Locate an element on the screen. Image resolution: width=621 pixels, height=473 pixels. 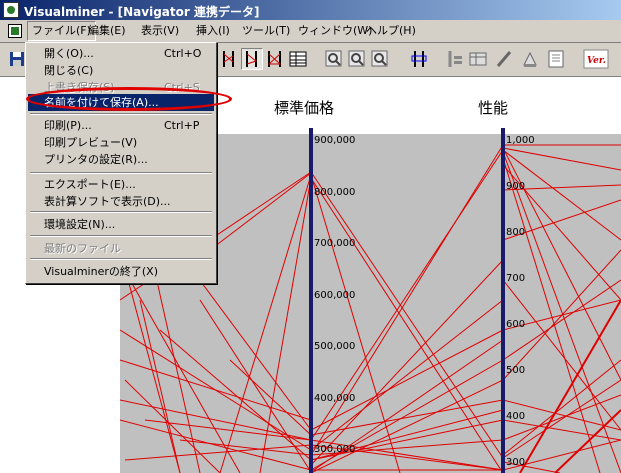
axis-tick-label: 700,000 is located at coordinates (335, 243).